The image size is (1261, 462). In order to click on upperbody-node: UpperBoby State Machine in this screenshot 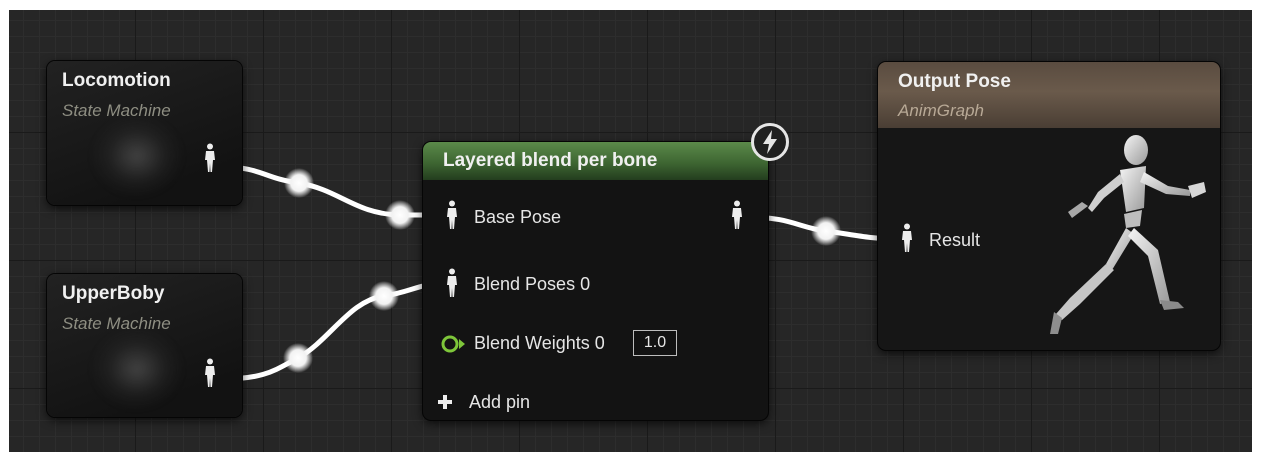, I will do `click(144, 345)`.